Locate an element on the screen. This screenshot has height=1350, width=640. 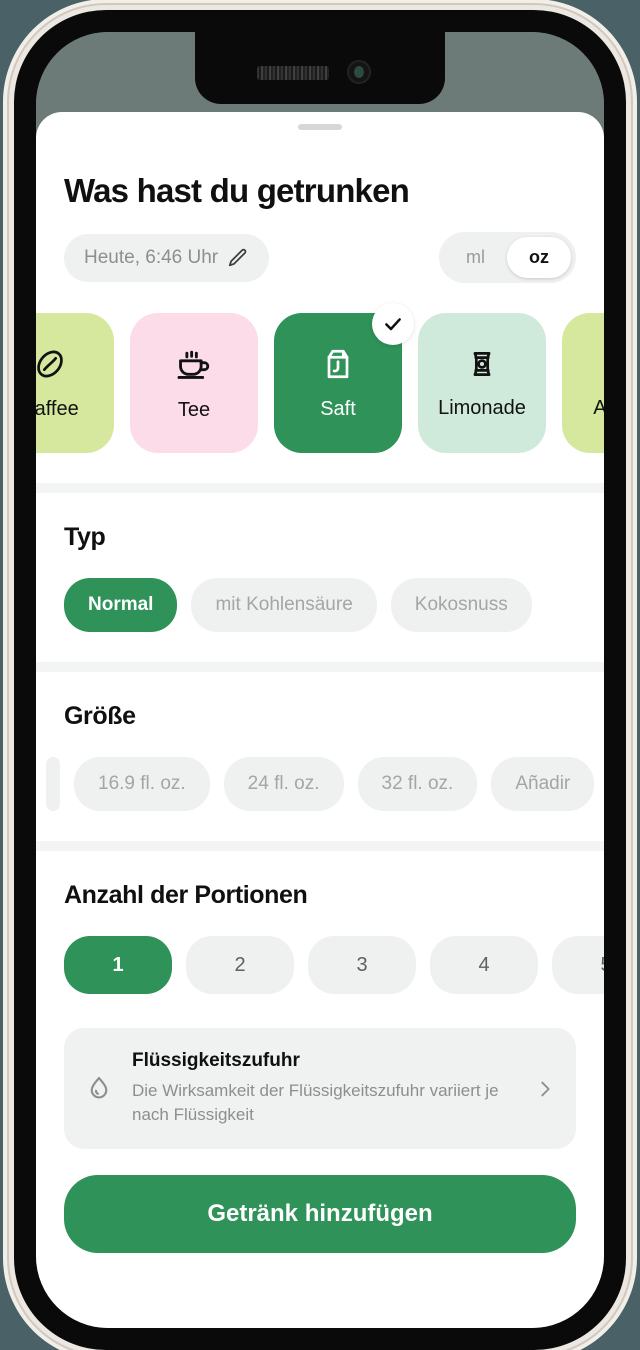
coffee-bean-icon is located at coordinates (50, 363).